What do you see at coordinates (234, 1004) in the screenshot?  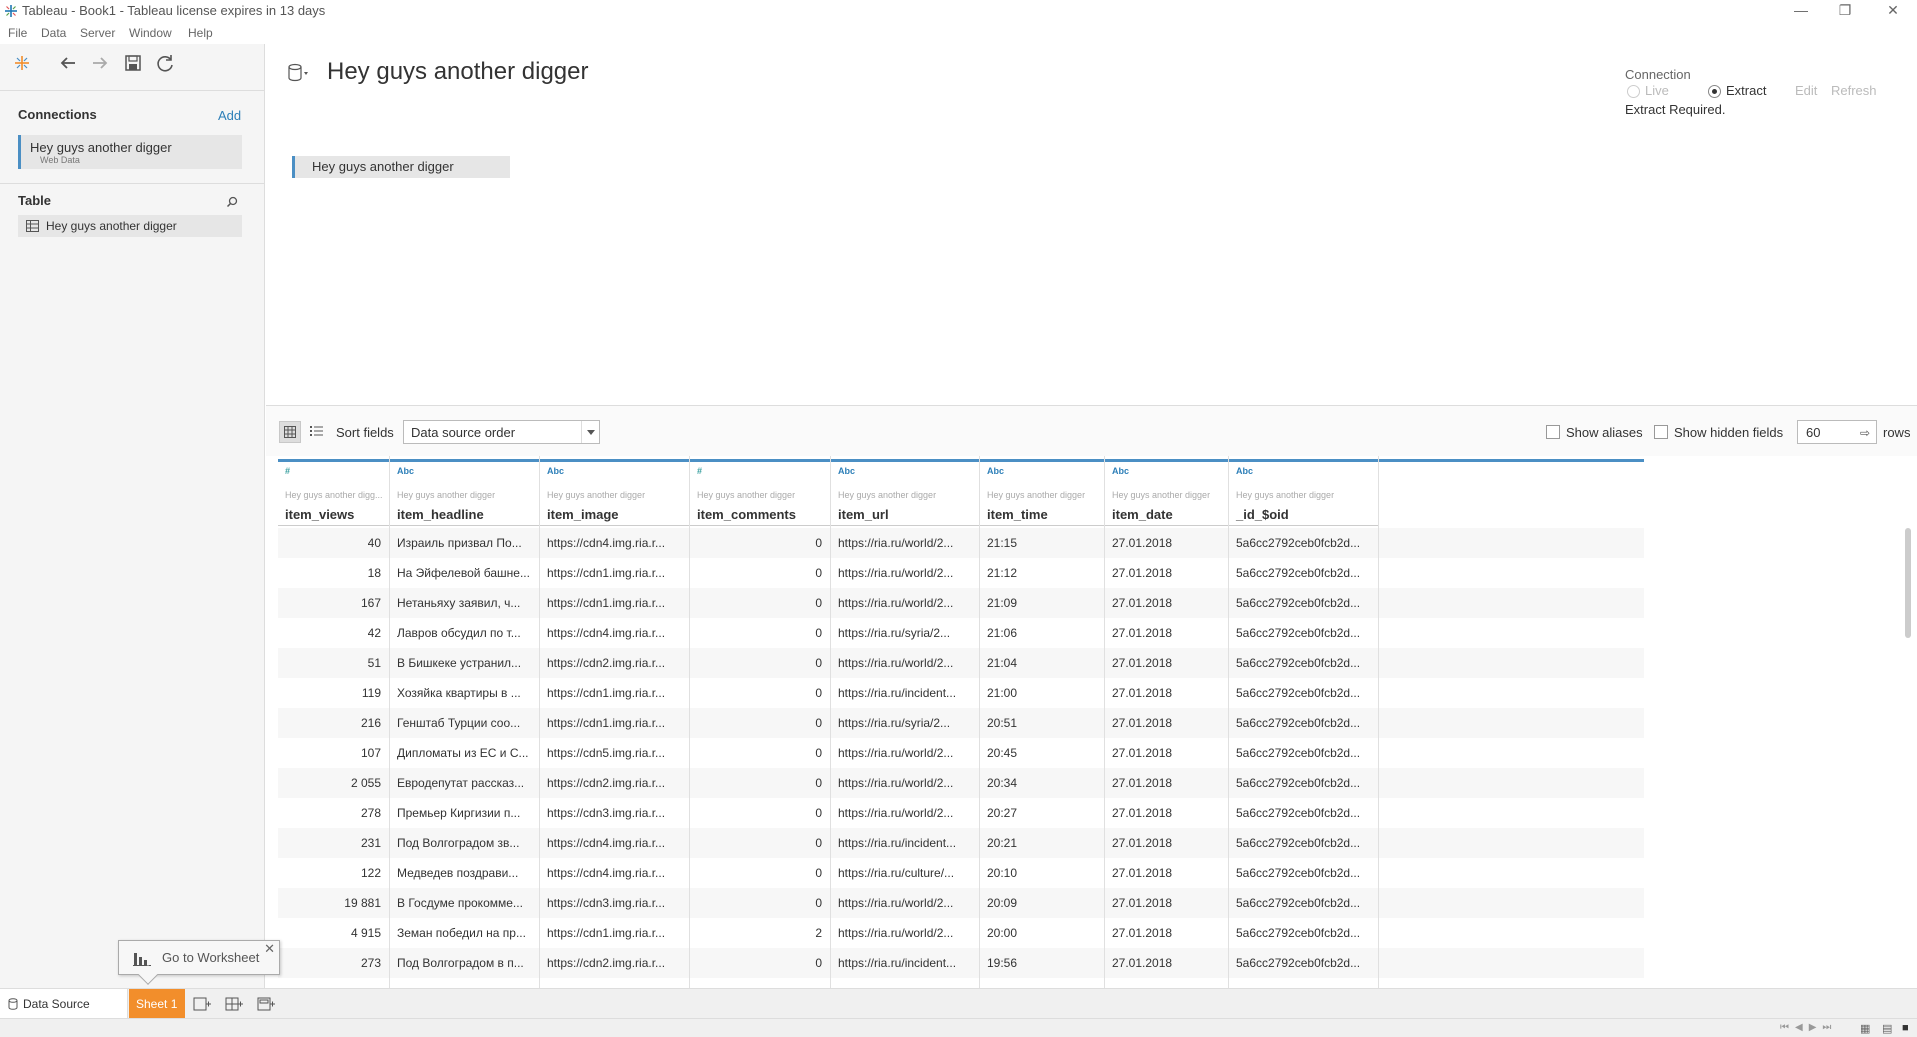 I see `new-dashboard-icon` at bounding box center [234, 1004].